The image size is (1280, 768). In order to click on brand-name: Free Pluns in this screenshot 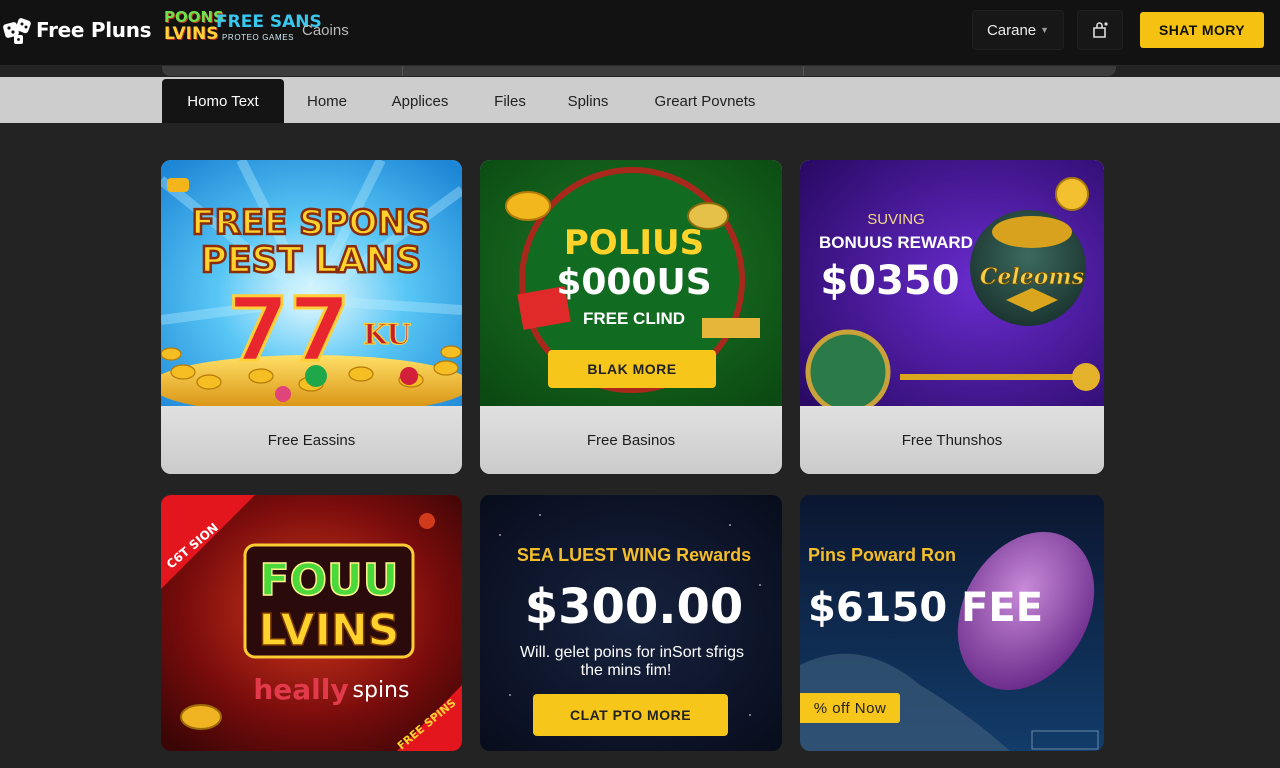, I will do `click(94, 30)`.